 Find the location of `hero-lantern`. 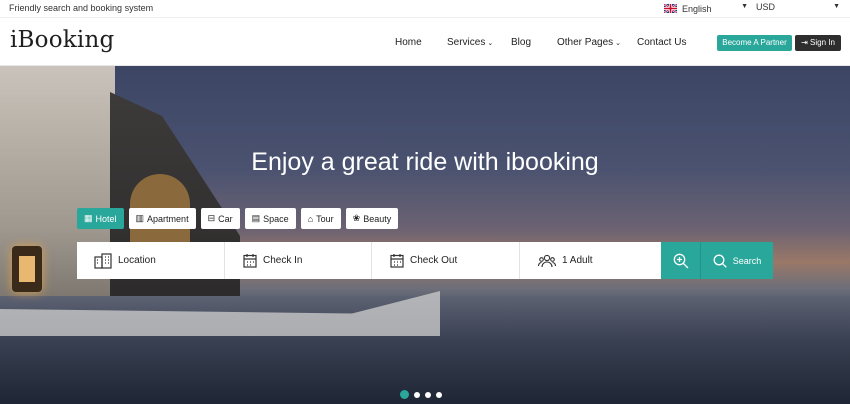

hero-lantern is located at coordinates (27, 269).